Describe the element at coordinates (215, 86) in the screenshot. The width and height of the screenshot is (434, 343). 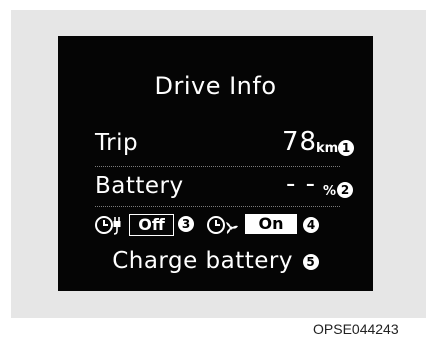
I see `display-title: Drive Info` at that location.